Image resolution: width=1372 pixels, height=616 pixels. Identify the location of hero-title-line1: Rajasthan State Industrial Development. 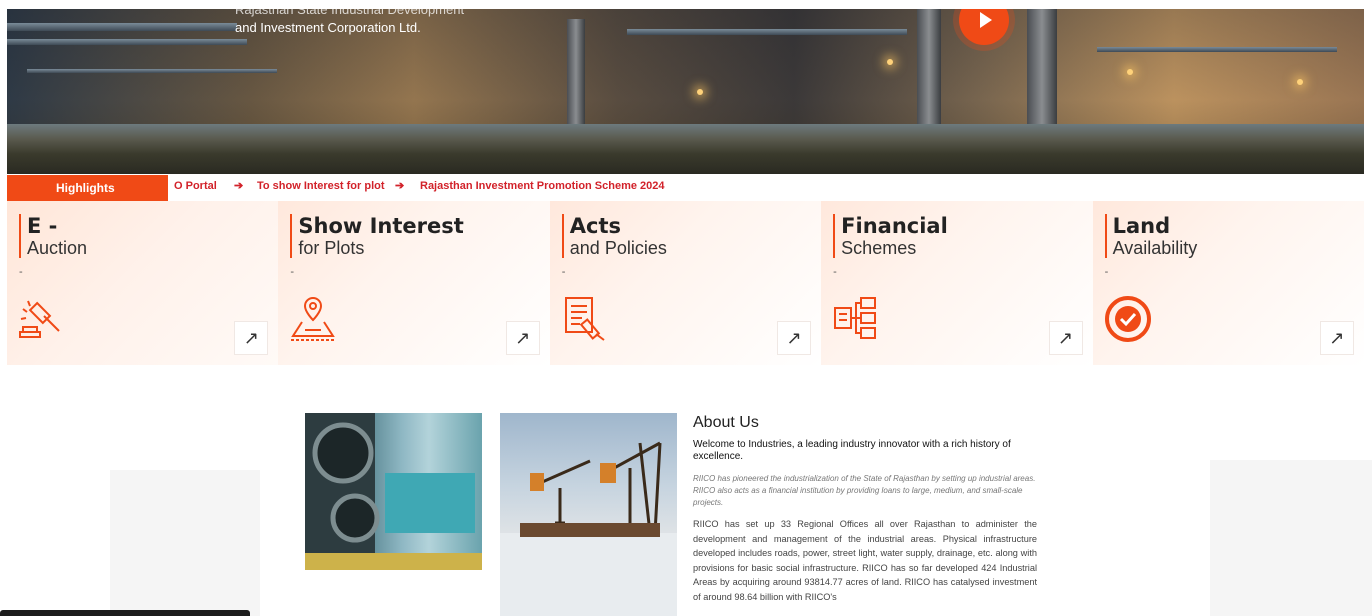
(350, 13).